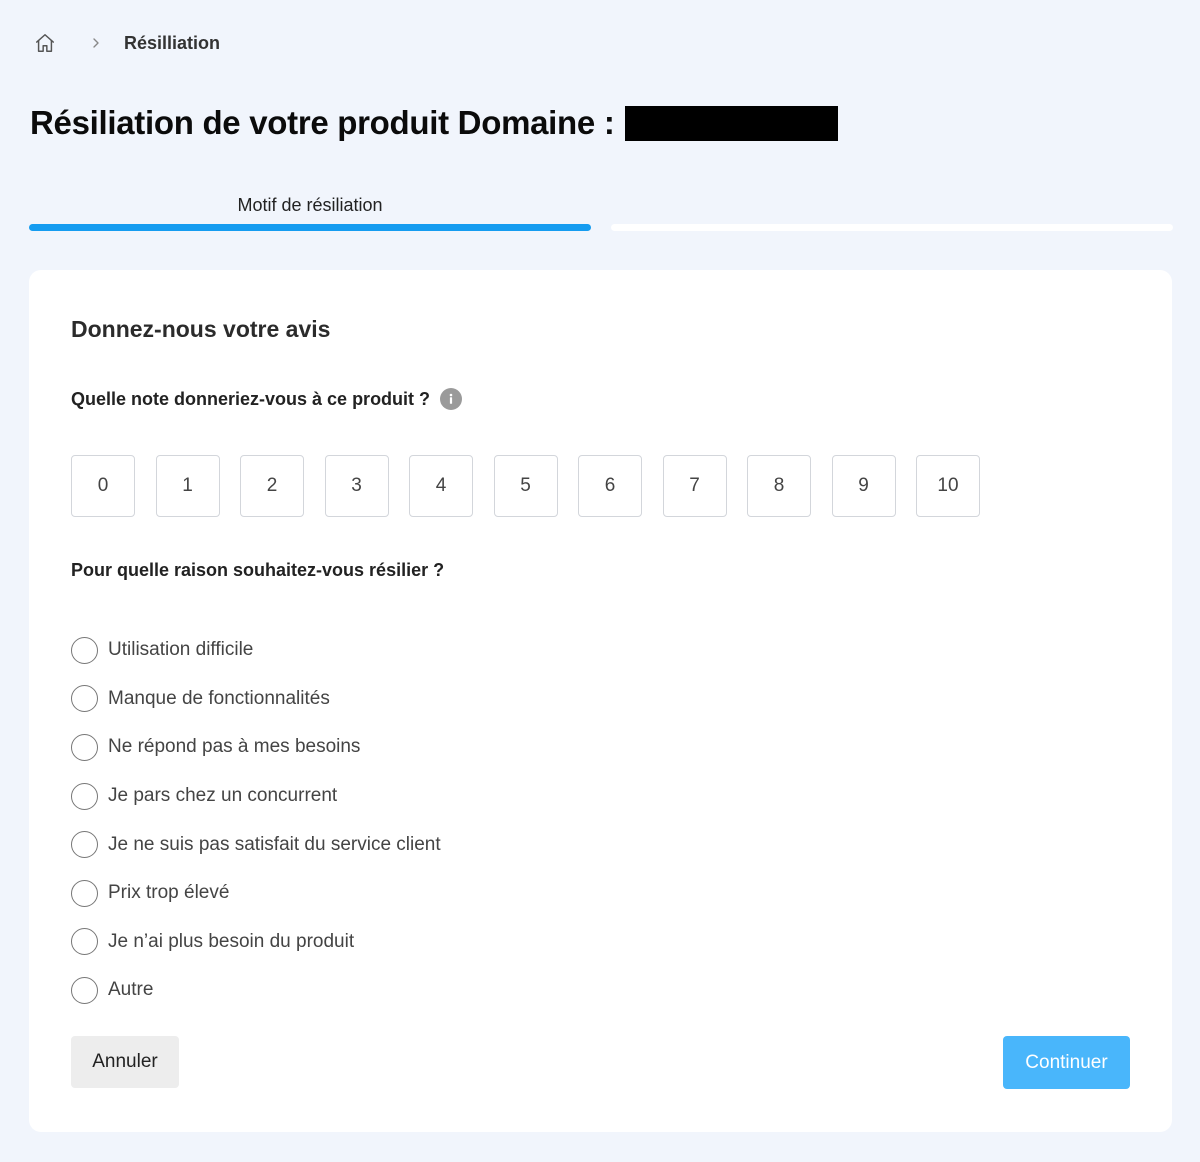 Image resolution: width=1200 pixels, height=1162 pixels. I want to click on reason-option: Autre, so click(256, 990).